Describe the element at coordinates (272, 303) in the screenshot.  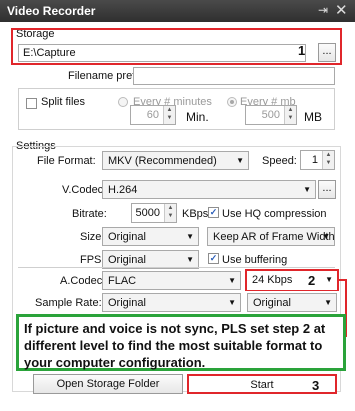
I see `channels-value: Original` at that location.